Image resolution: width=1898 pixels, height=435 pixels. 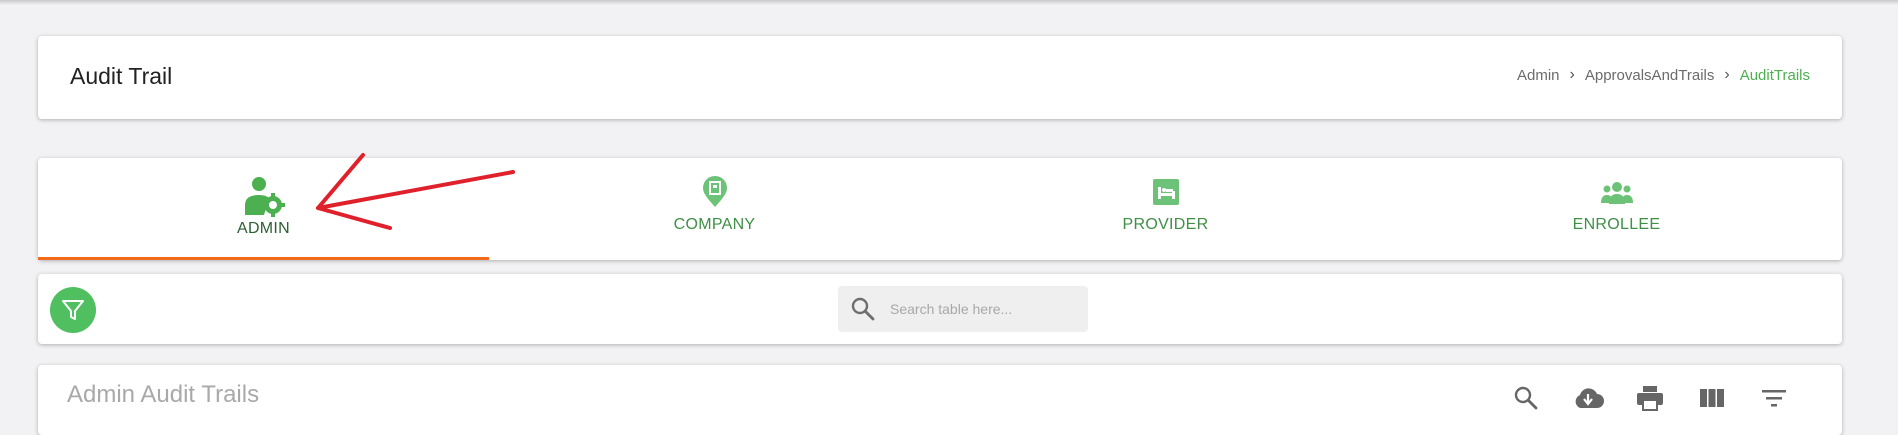 I want to click on table-toolbar, so click(x=1650, y=398).